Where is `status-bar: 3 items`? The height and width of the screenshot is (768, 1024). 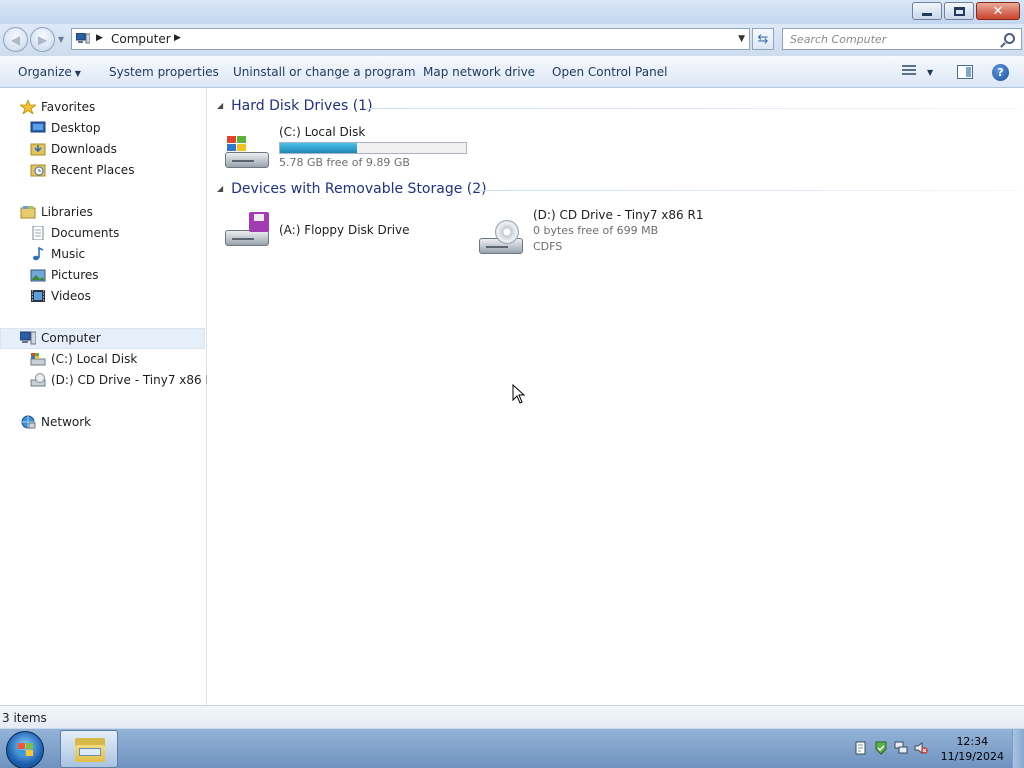
status-bar: 3 items is located at coordinates (512, 716).